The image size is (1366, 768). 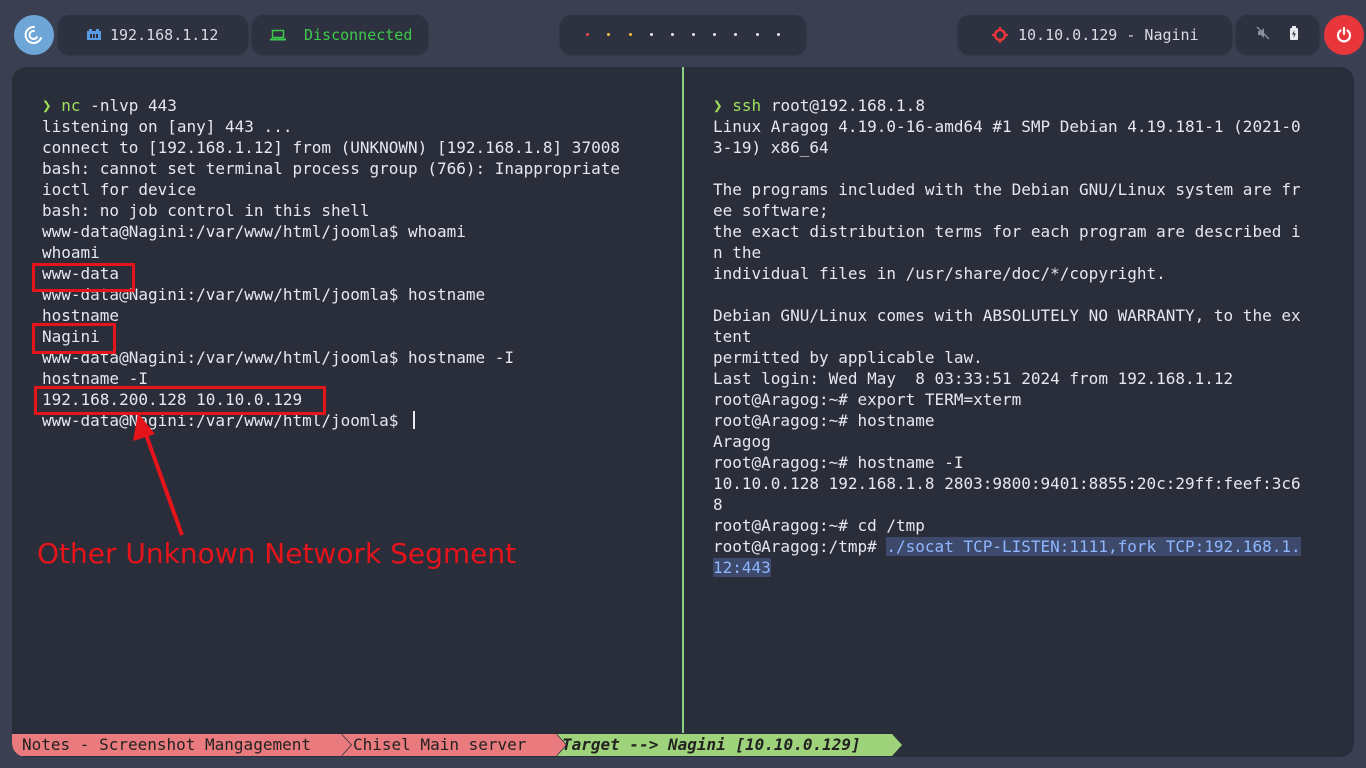 I want to click on battery-icon, so click(x=1294, y=34).